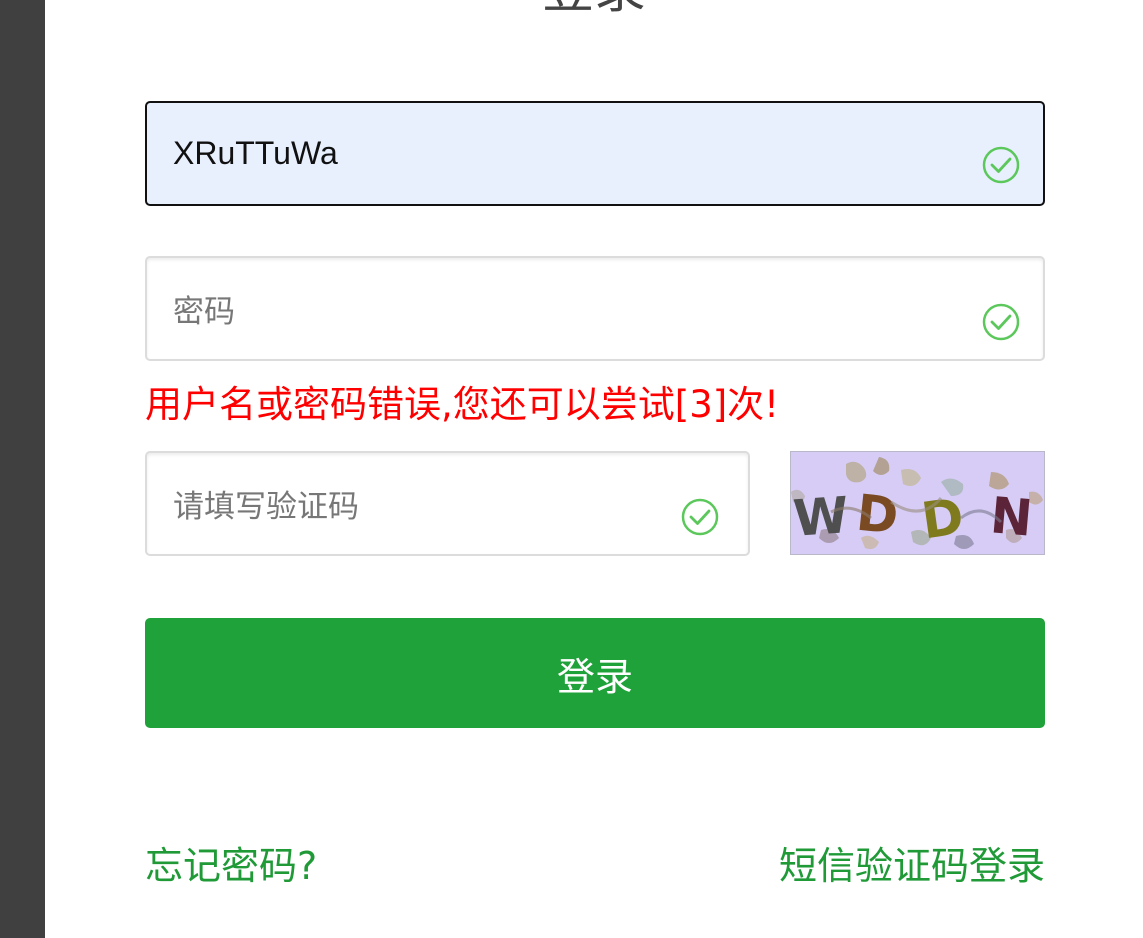 The height and width of the screenshot is (938, 1143). Describe the element at coordinates (595, 153) in the screenshot. I see `username-field: XRuTTuWa` at that location.